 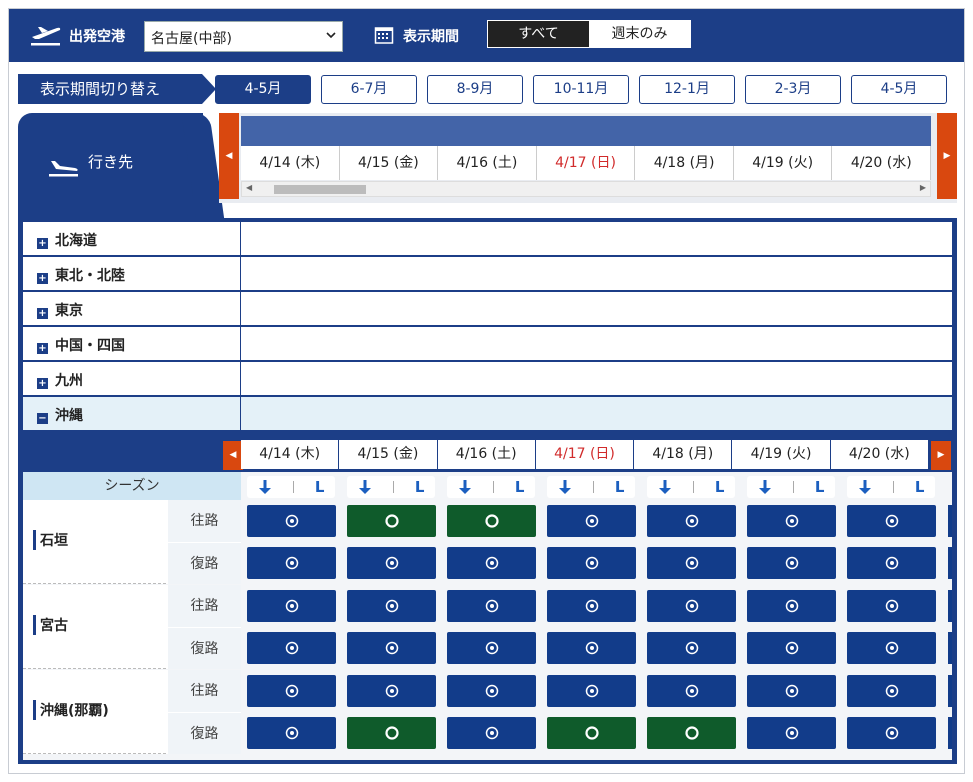 What do you see at coordinates (384, 35) in the screenshot?
I see `calendar-icon` at bounding box center [384, 35].